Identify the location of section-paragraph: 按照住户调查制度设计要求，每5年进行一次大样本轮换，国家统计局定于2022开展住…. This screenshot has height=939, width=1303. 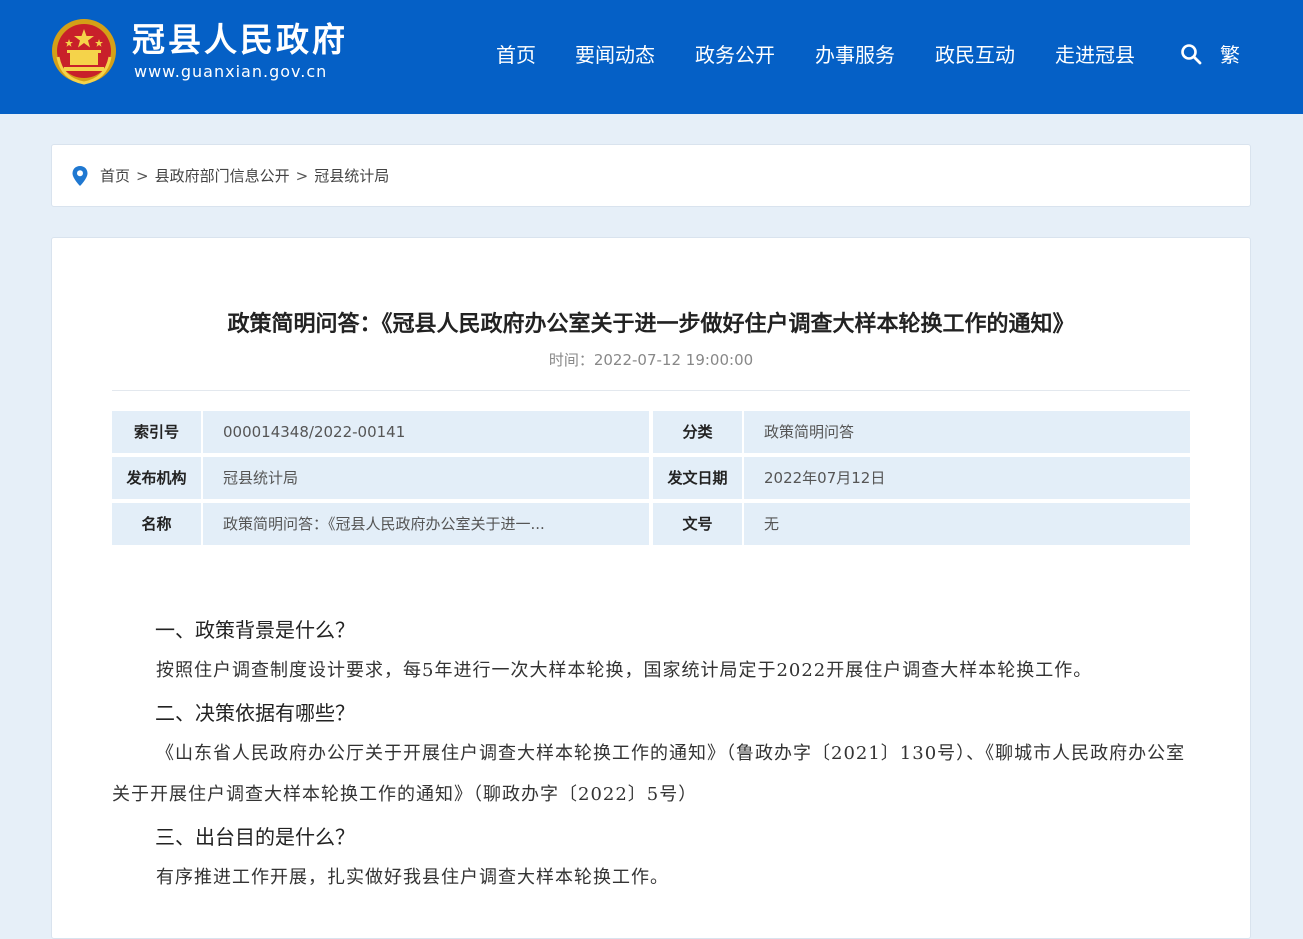
(624, 670).